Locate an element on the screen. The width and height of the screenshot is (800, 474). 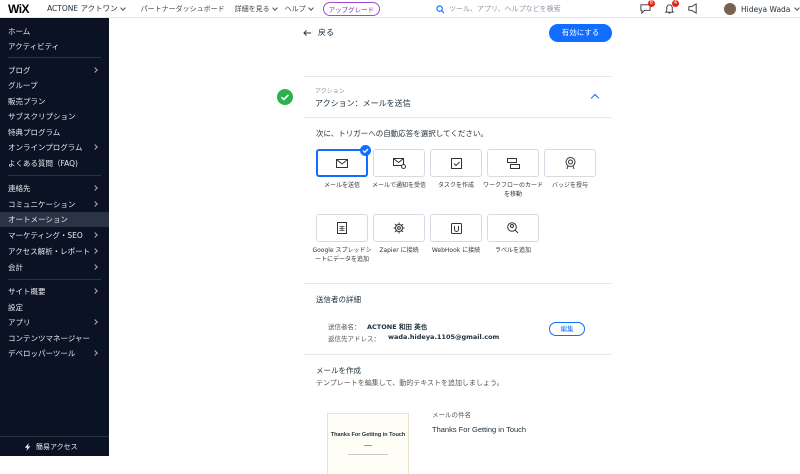
sender-name-label: 送信者名： is located at coordinates (344, 327).